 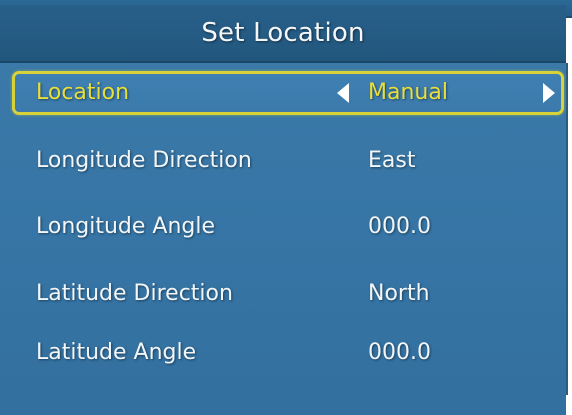 I want to click on latitude-direction-label: Latitude Direction, so click(x=134, y=293).